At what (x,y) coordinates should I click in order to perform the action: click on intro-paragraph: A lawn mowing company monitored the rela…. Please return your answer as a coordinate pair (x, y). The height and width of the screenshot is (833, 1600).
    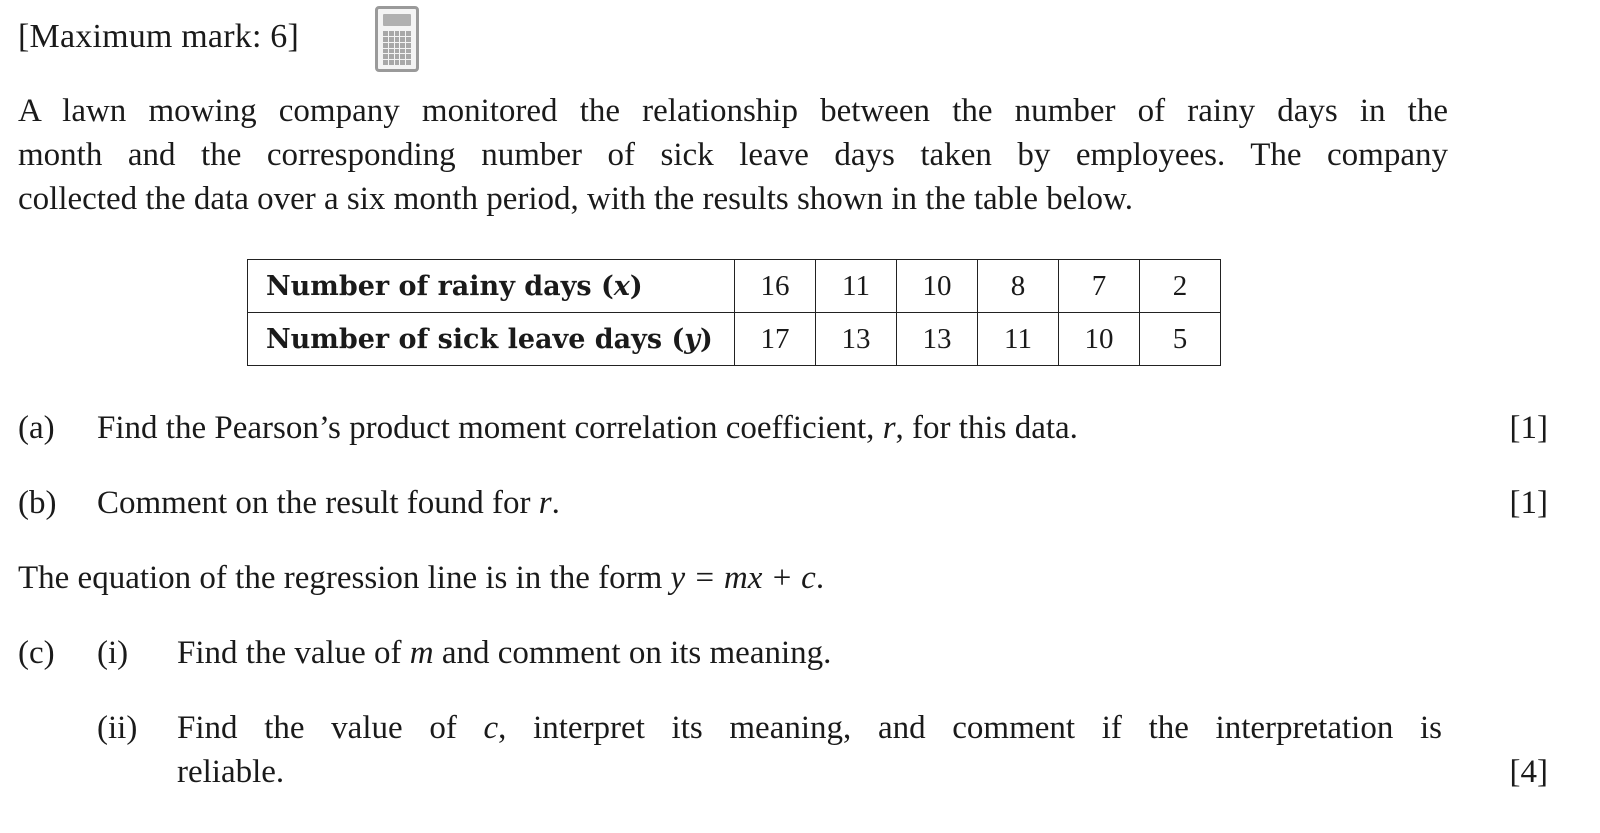
    Looking at the image, I should click on (733, 155).